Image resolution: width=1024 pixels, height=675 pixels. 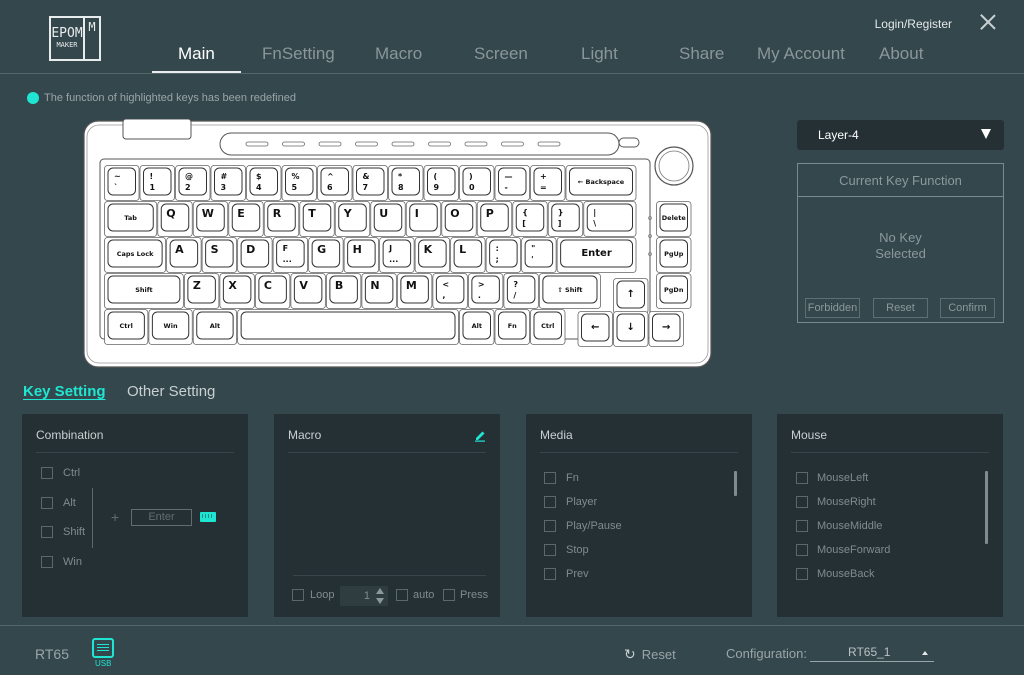 I want to click on edit-pencil-icon, so click(x=480, y=435).